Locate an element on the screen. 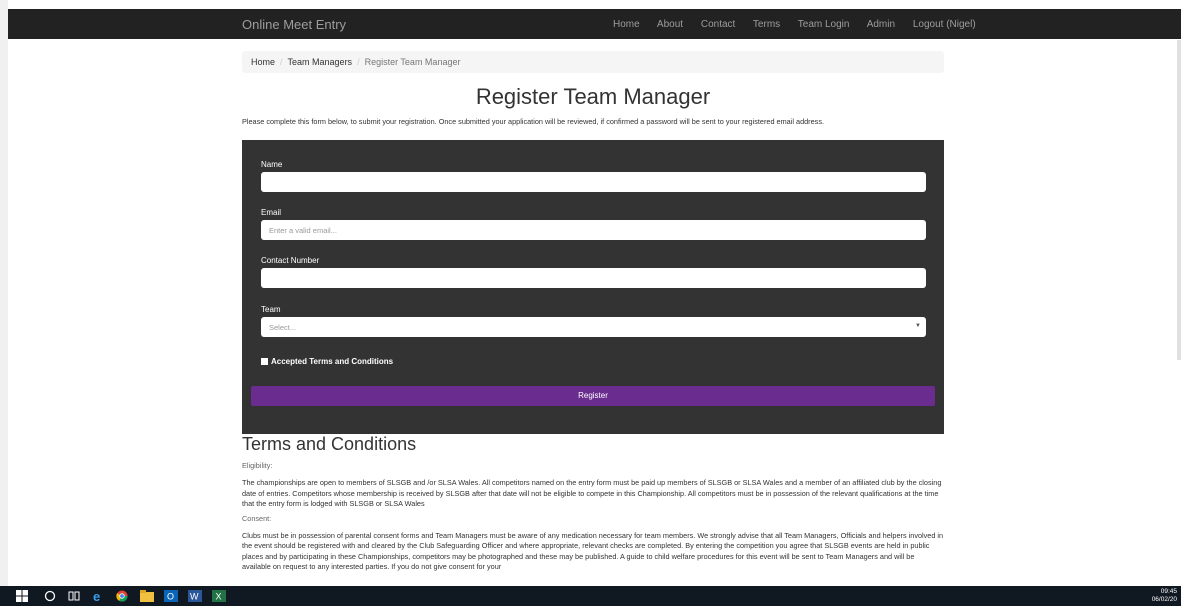  word-icon: W is located at coordinates (195, 596).